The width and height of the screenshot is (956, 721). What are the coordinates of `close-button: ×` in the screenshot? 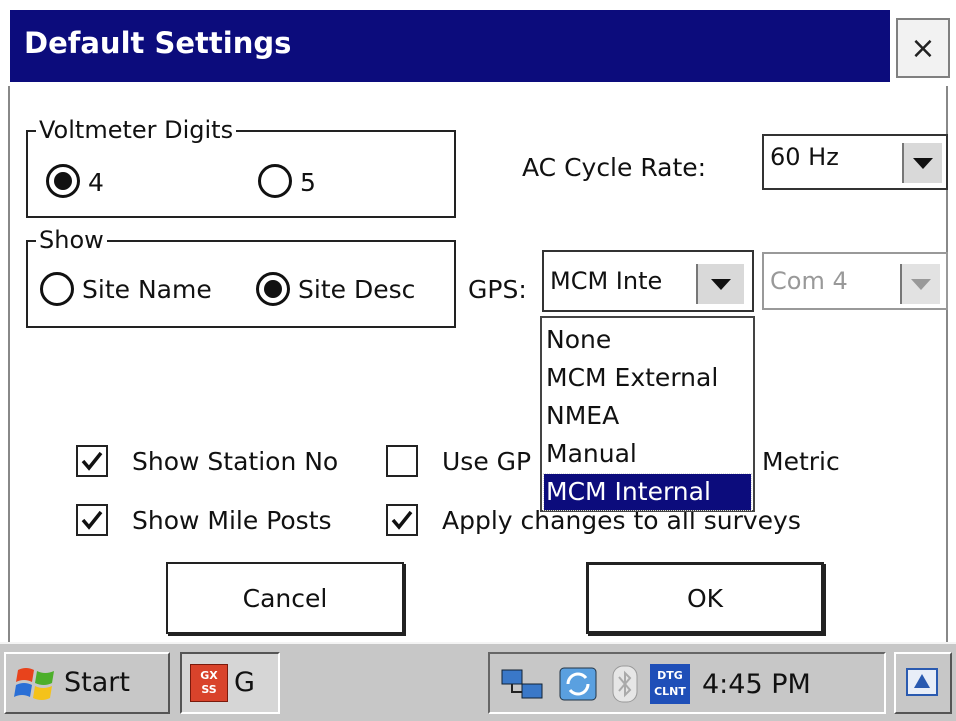 It's located at (923, 48).